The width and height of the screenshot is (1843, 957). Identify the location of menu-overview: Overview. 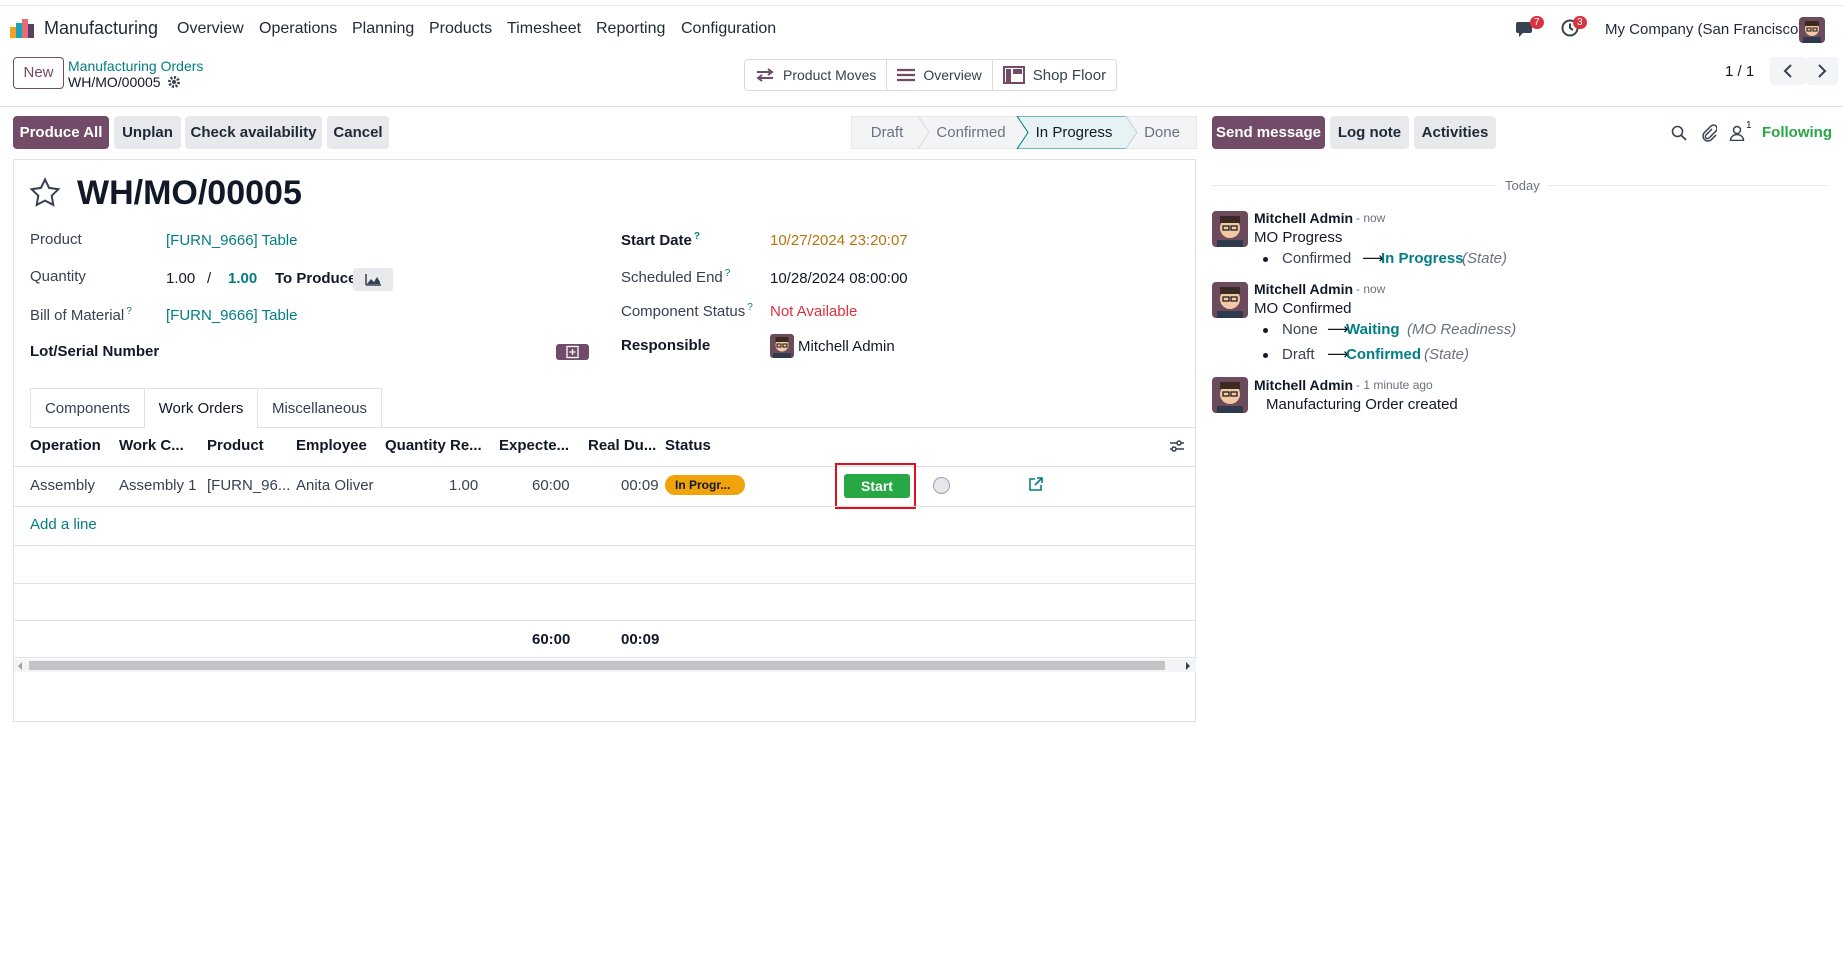
(210, 29).